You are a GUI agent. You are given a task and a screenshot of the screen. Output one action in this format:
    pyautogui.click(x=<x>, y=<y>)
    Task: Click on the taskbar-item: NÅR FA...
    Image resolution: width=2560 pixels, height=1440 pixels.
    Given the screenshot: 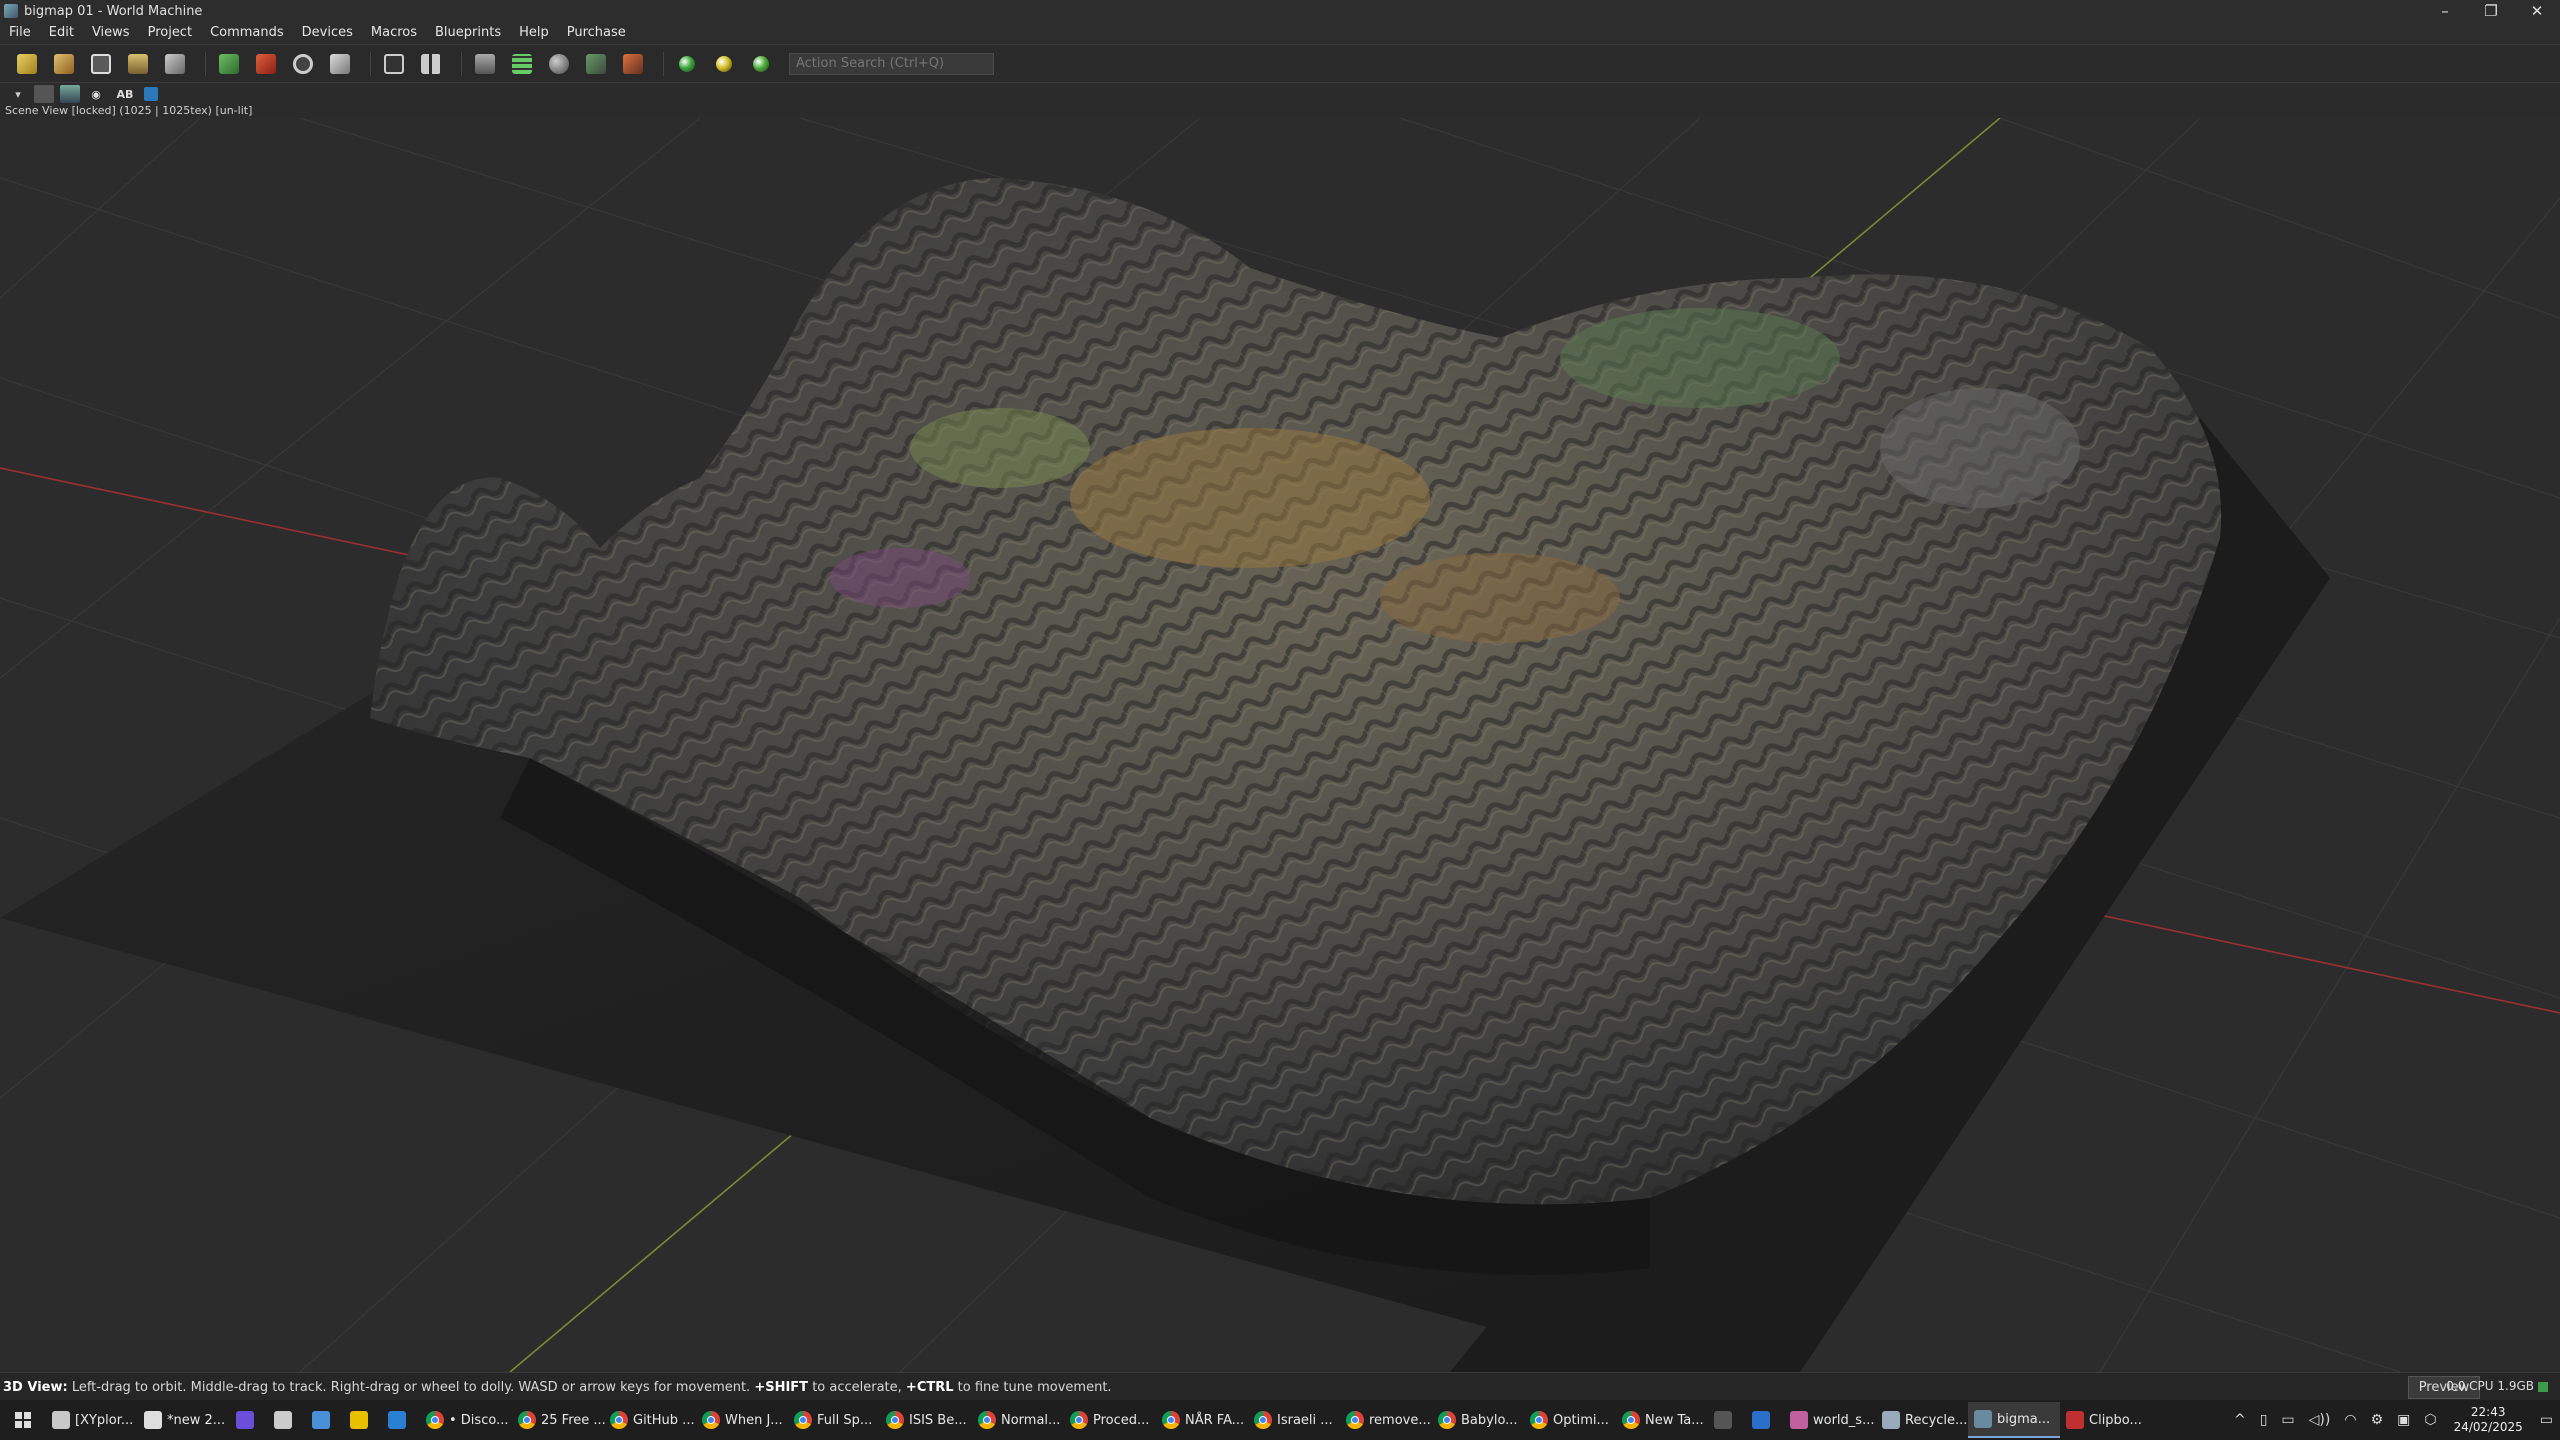 What is the action you would take?
    pyautogui.click(x=1202, y=1420)
    